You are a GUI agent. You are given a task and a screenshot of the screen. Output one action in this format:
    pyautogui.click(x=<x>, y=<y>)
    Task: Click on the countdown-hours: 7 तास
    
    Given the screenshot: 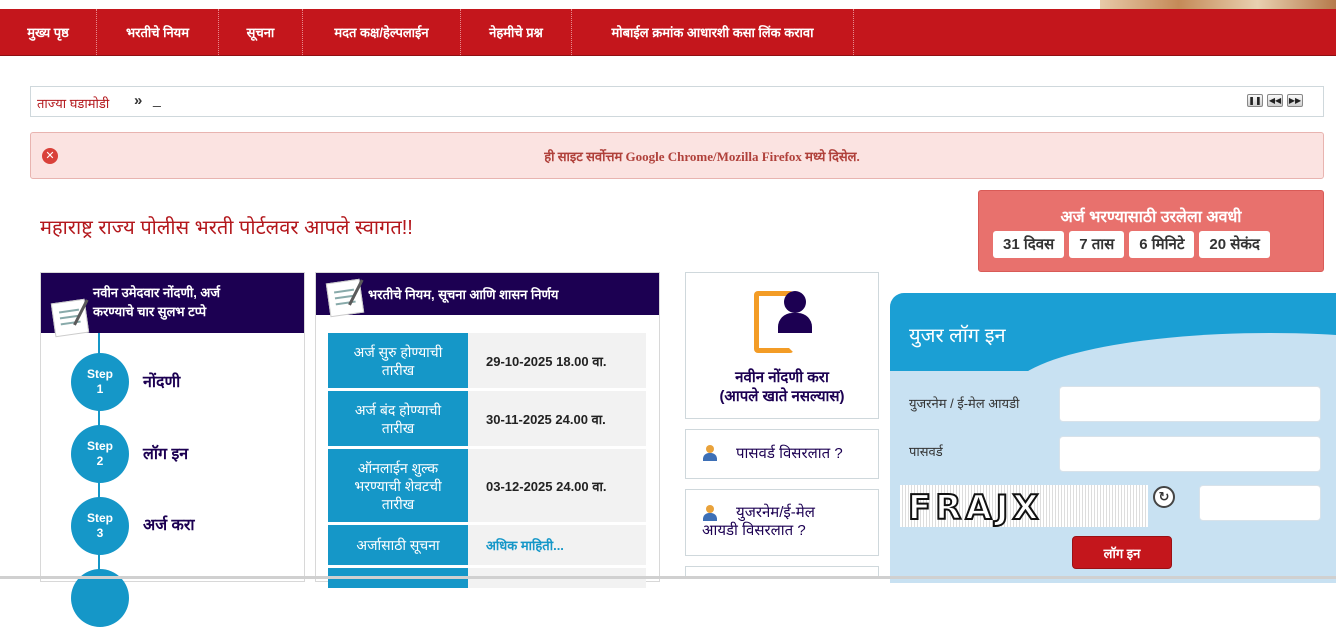 What is the action you would take?
    pyautogui.click(x=1097, y=244)
    